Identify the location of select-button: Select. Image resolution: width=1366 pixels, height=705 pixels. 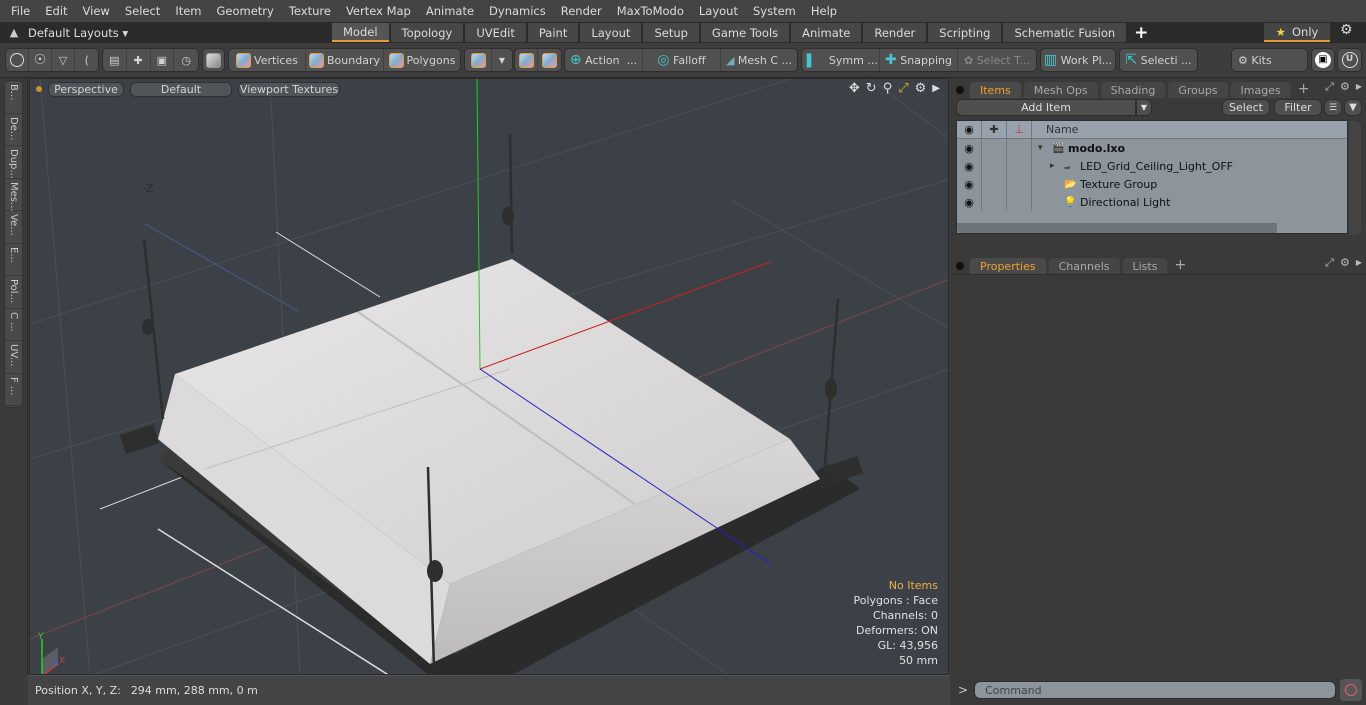
(1246, 107).